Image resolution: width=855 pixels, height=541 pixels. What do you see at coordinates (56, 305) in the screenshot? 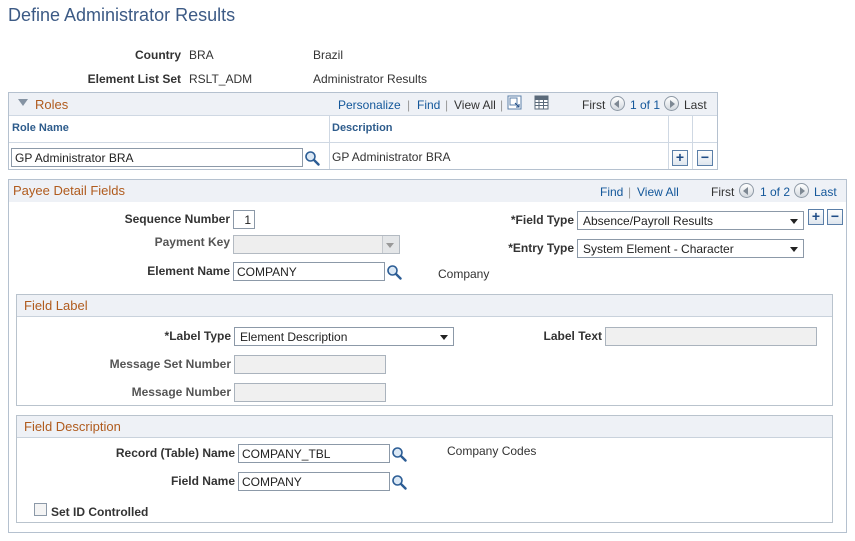
I see `field-label-title: Field Label` at bounding box center [56, 305].